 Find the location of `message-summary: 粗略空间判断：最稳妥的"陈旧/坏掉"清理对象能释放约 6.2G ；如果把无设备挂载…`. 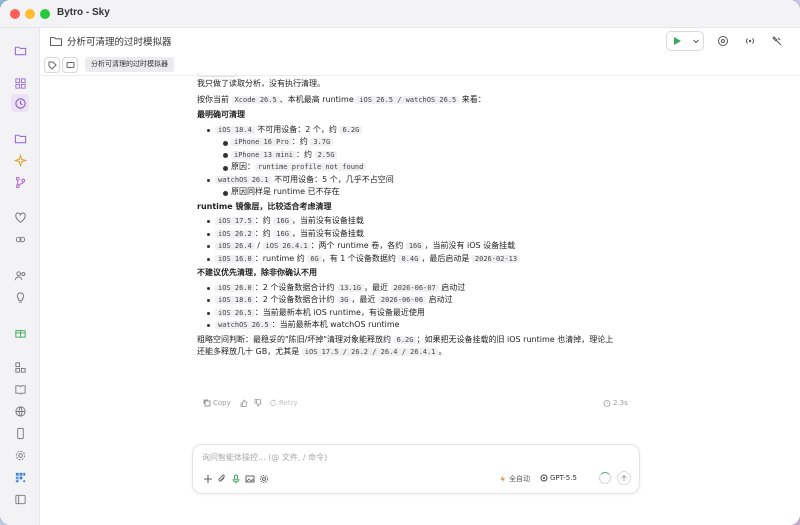

message-summary: 粗略空间判断：最稳妥的"陈旧/坏掉"清理对象能释放约 6.2G ；如果把无设备挂载… is located at coordinates (405, 339).